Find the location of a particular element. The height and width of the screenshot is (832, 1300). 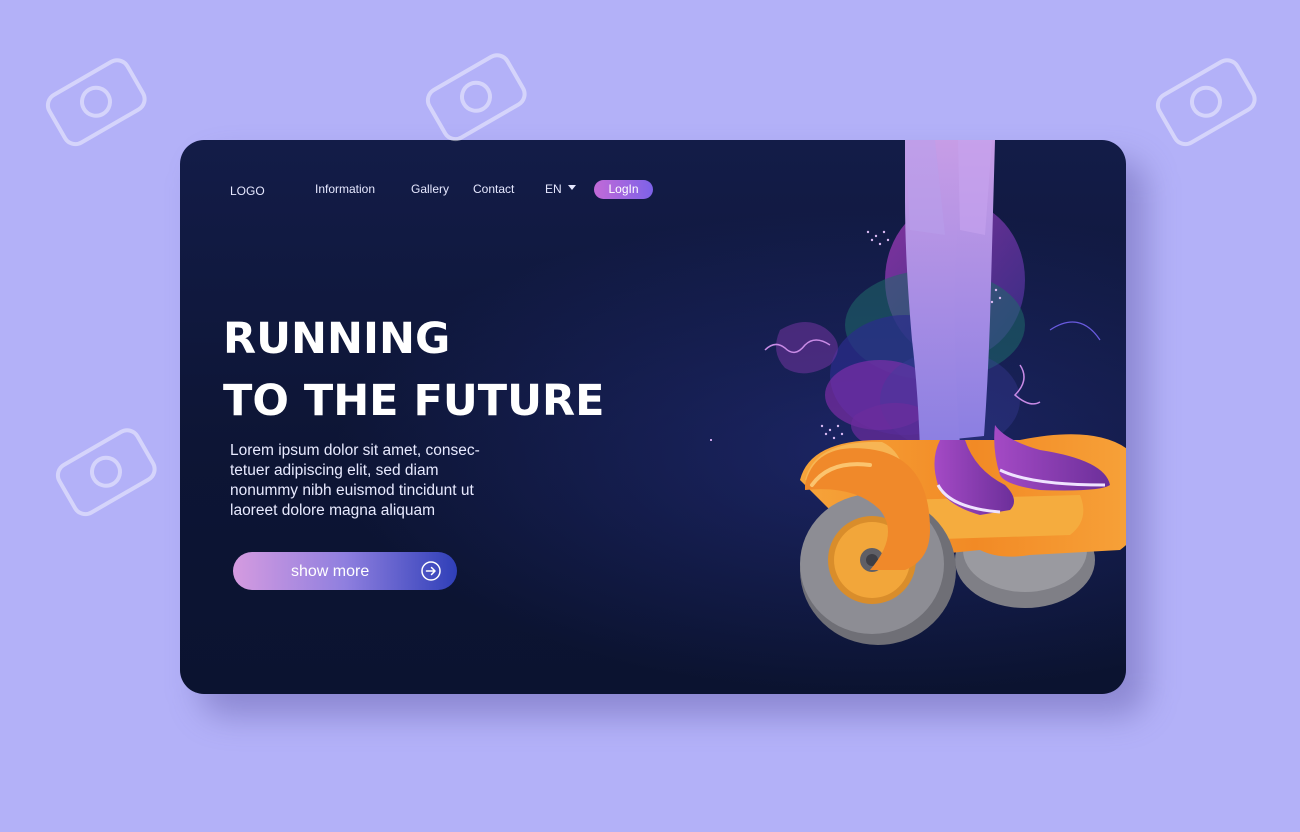

hero-description-line: laoreet dolore magna aliquam is located at coordinates (333, 510).